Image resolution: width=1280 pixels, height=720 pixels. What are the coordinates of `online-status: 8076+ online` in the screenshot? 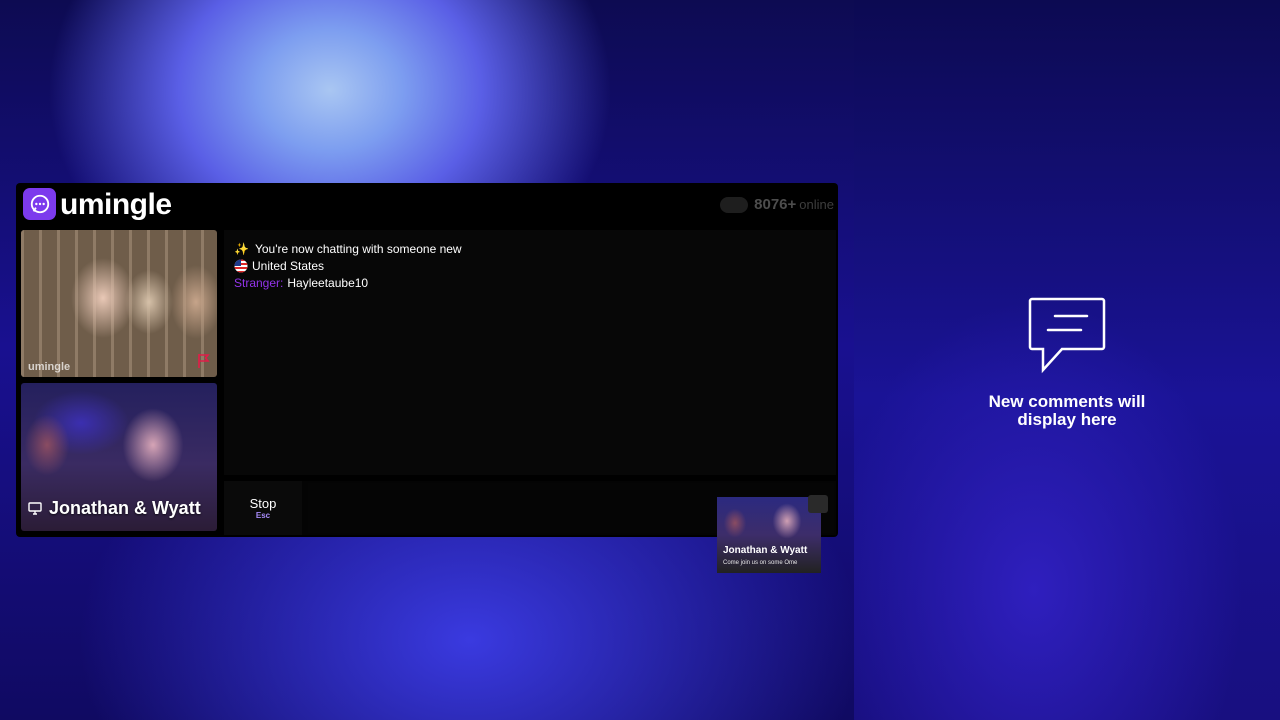 It's located at (777, 204).